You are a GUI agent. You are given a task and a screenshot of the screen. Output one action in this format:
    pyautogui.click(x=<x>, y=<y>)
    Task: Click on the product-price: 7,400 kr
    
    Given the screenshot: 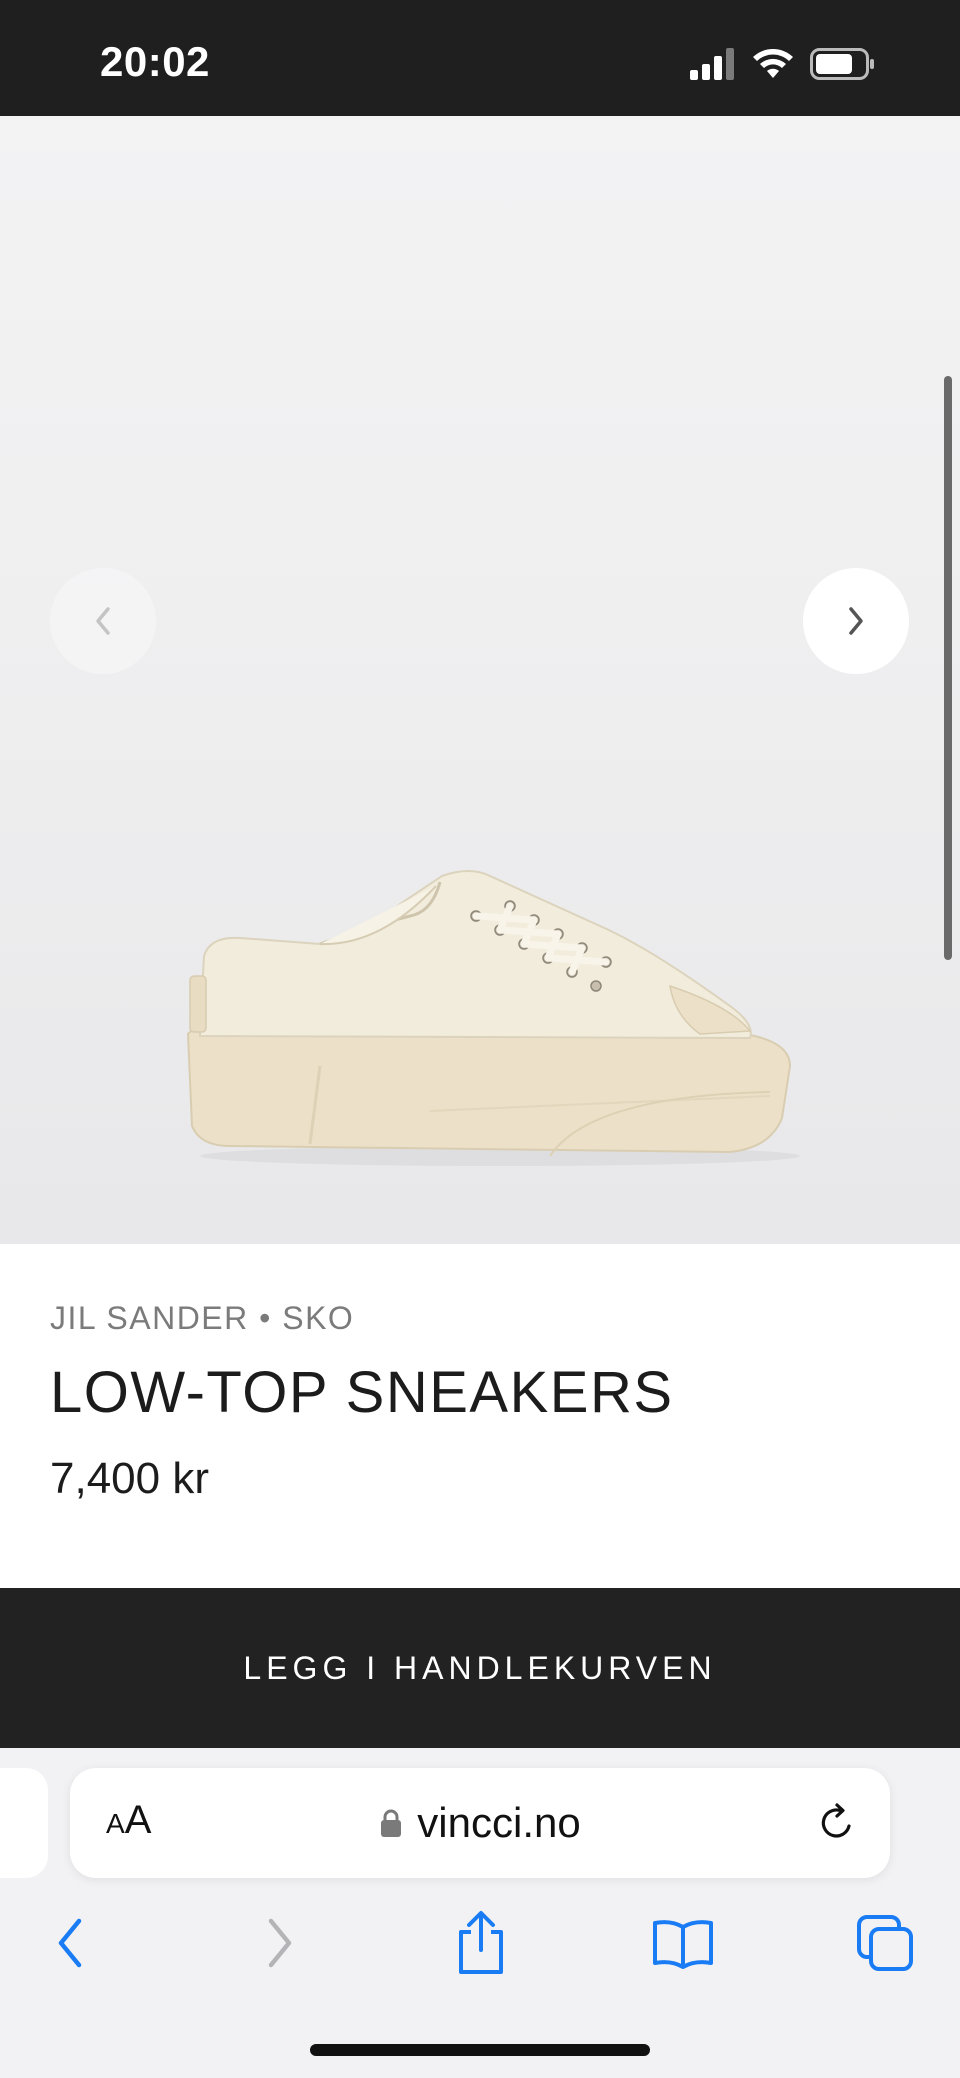 What is the action you would take?
    pyautogui.click(x=129, y=1478)
    